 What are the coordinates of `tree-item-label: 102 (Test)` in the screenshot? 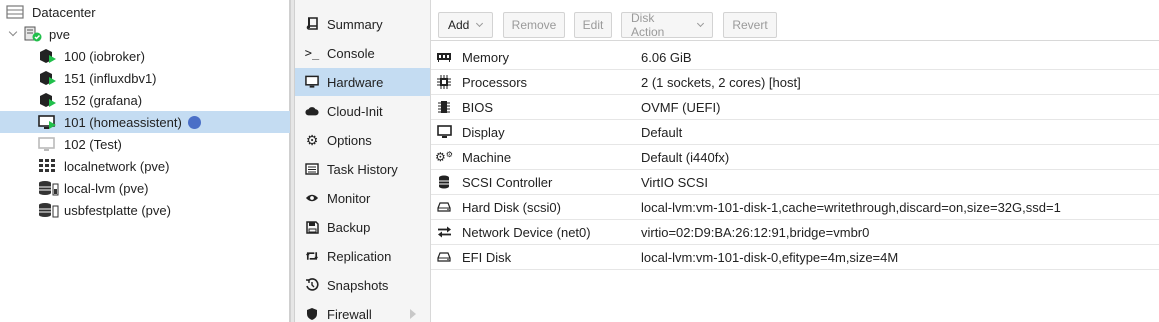 It's located at (93, 144).